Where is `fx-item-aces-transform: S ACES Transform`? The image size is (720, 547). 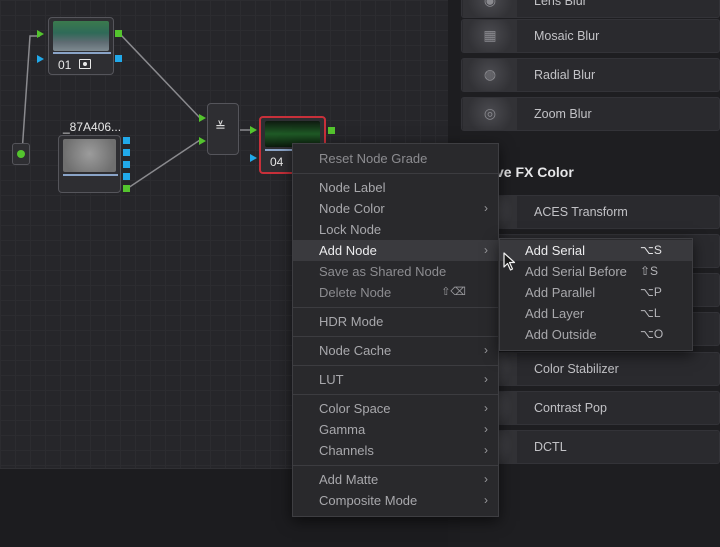 fx-item-aces-transform: S ACES Transform is located at coordinates (590, 212).